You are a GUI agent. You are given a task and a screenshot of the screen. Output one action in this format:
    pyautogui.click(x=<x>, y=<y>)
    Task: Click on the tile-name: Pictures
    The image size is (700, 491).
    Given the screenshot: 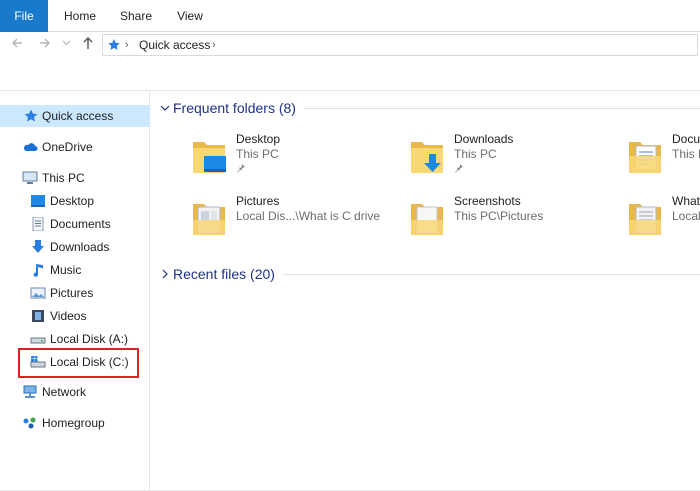 What is the action you would take?
    pyautogui.click(x=258, y=201)
    